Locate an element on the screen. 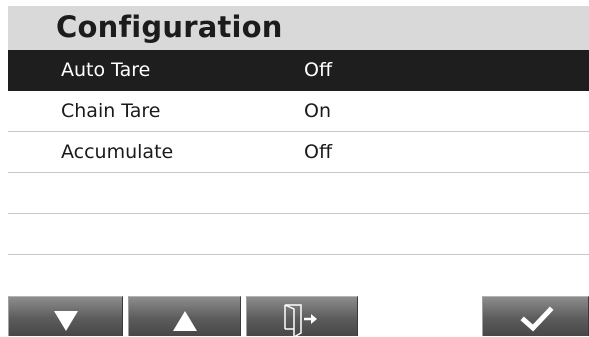  setting-label: Accumulate is located at coordinates (117, 152).